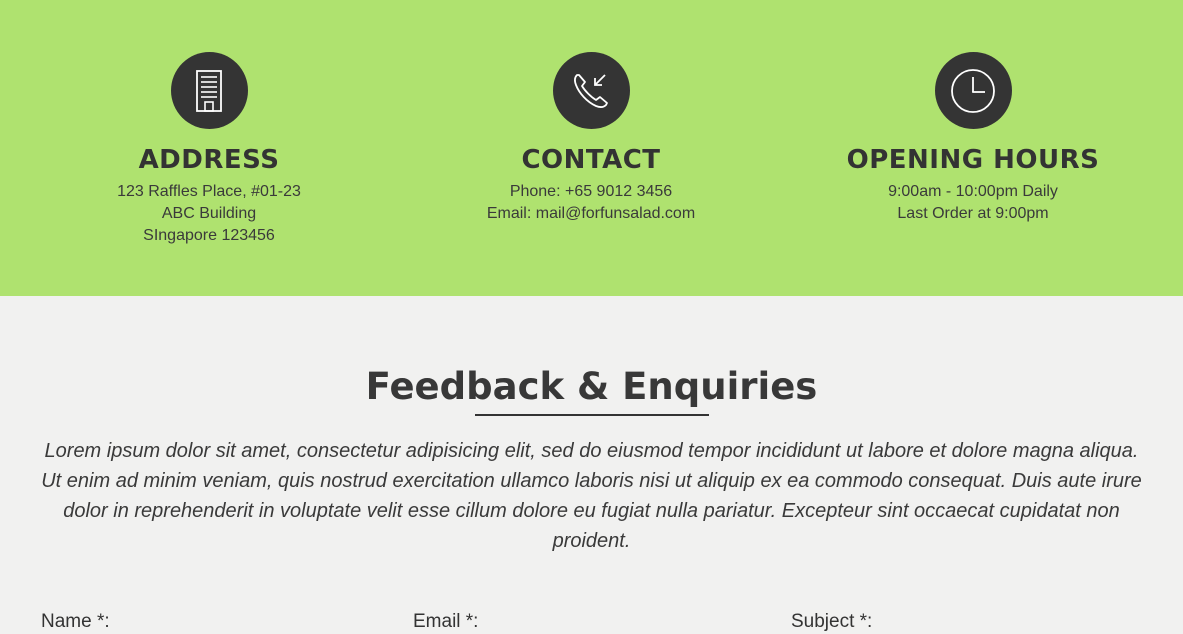 The height and width of the screenshot is (634, 1183). Describe the element at coordinates (591, 191) in the screenshot. I see `contact-phone: Phone: +65 9012 3456` at that location.